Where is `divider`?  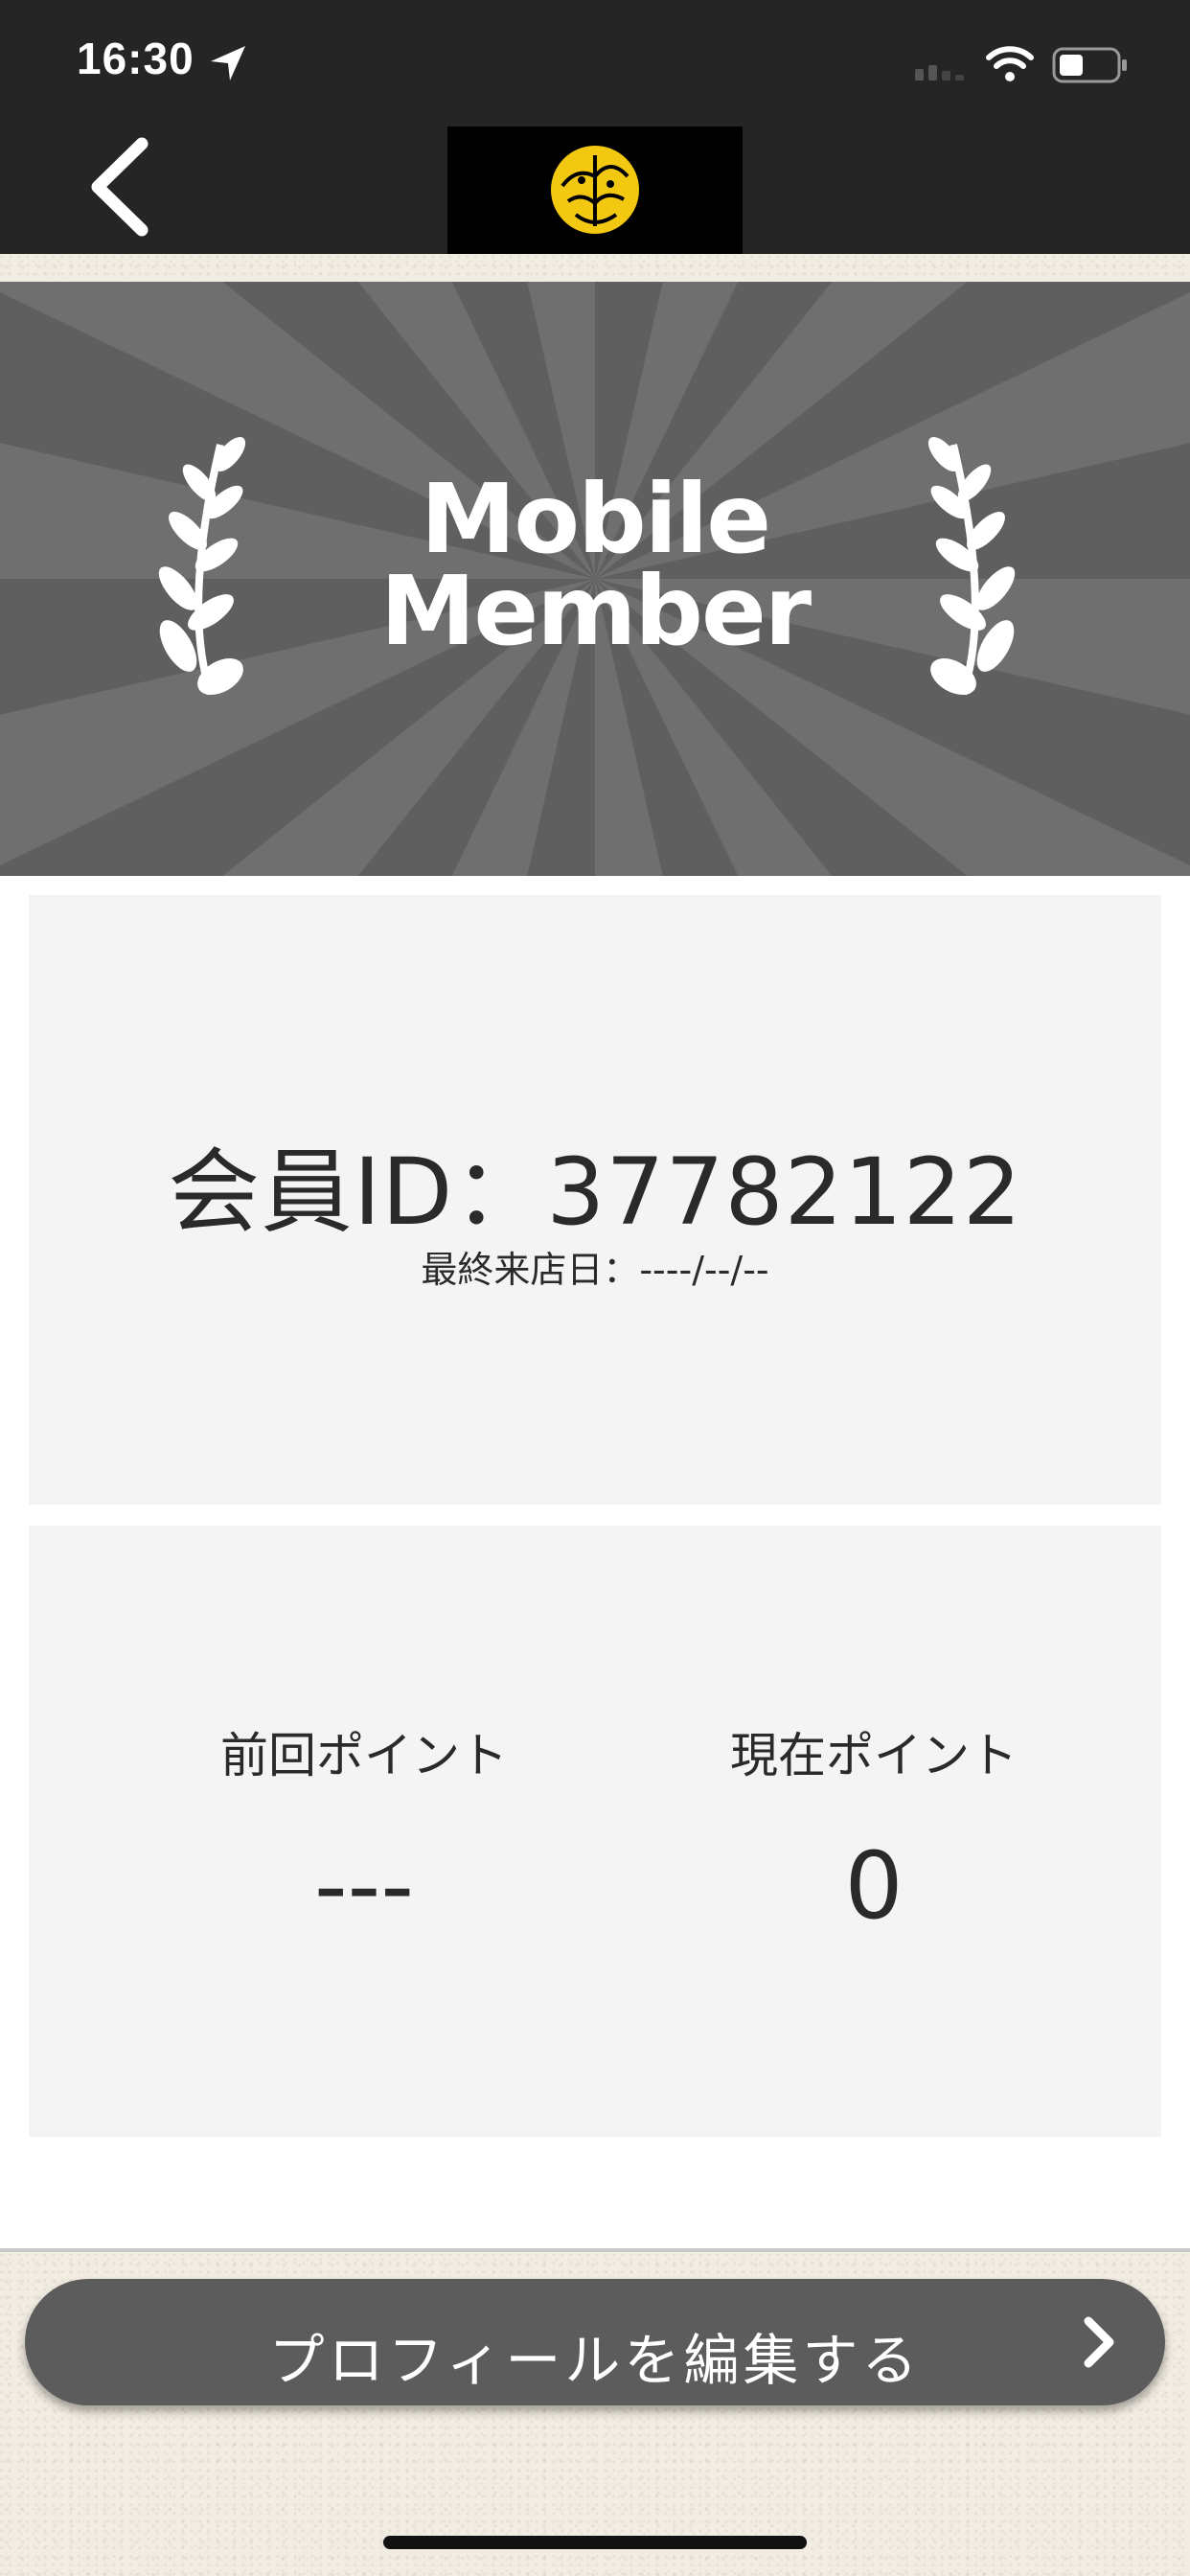
divider is located at coordinates (595, 2250).